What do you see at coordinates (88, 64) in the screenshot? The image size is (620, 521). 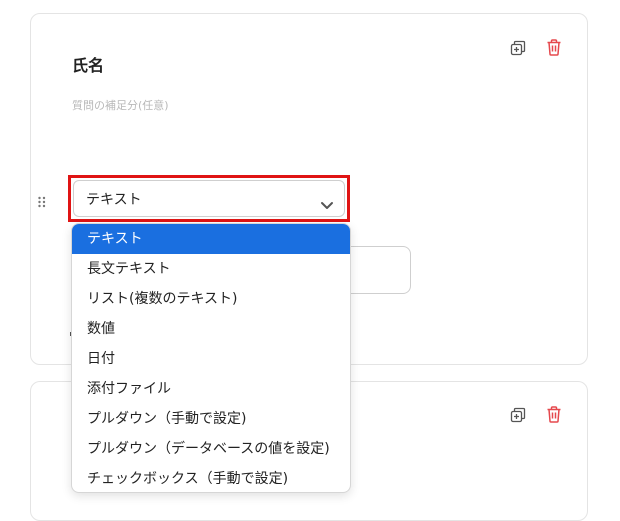 I see `field-title: 氏名` at bounding box center [88, 64].